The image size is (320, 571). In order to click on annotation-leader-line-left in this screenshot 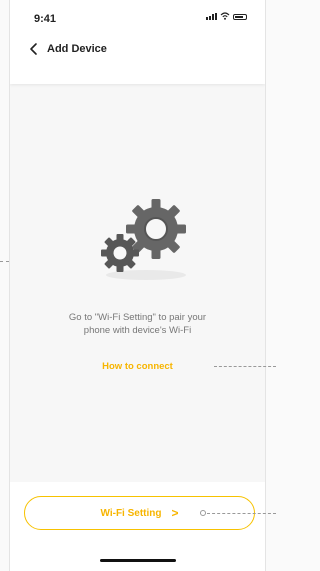, I will do `click(4, 261)`.